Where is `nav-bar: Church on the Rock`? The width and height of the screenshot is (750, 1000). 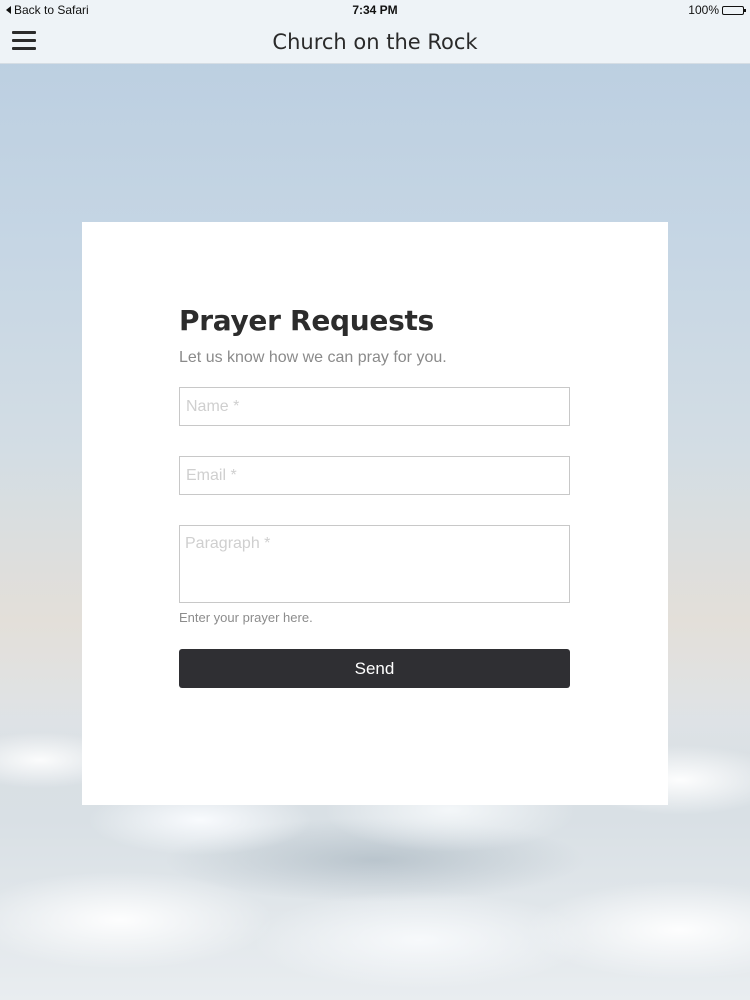
nav-bar: Church on the Rock is located at coordinates (375, 42).